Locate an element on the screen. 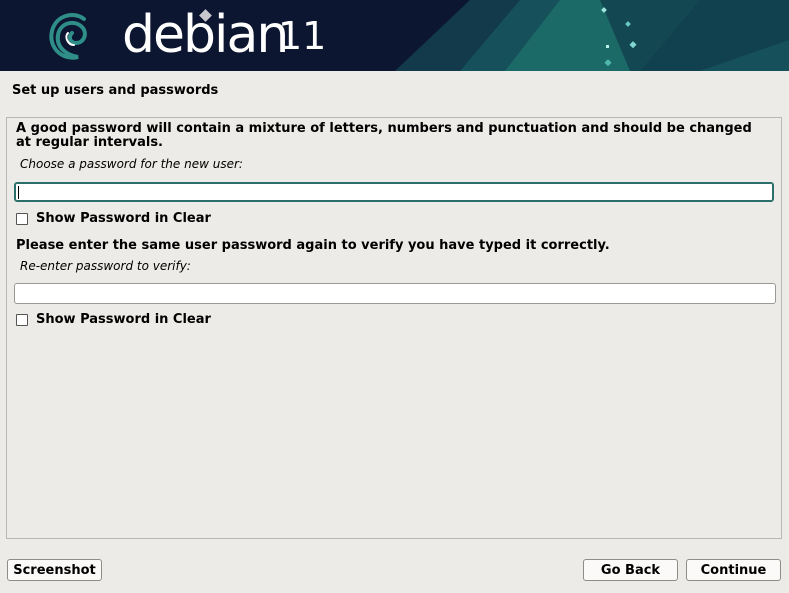 The image size is (789, 593). debian-swirl-icon is located at coordinates (68, 36).